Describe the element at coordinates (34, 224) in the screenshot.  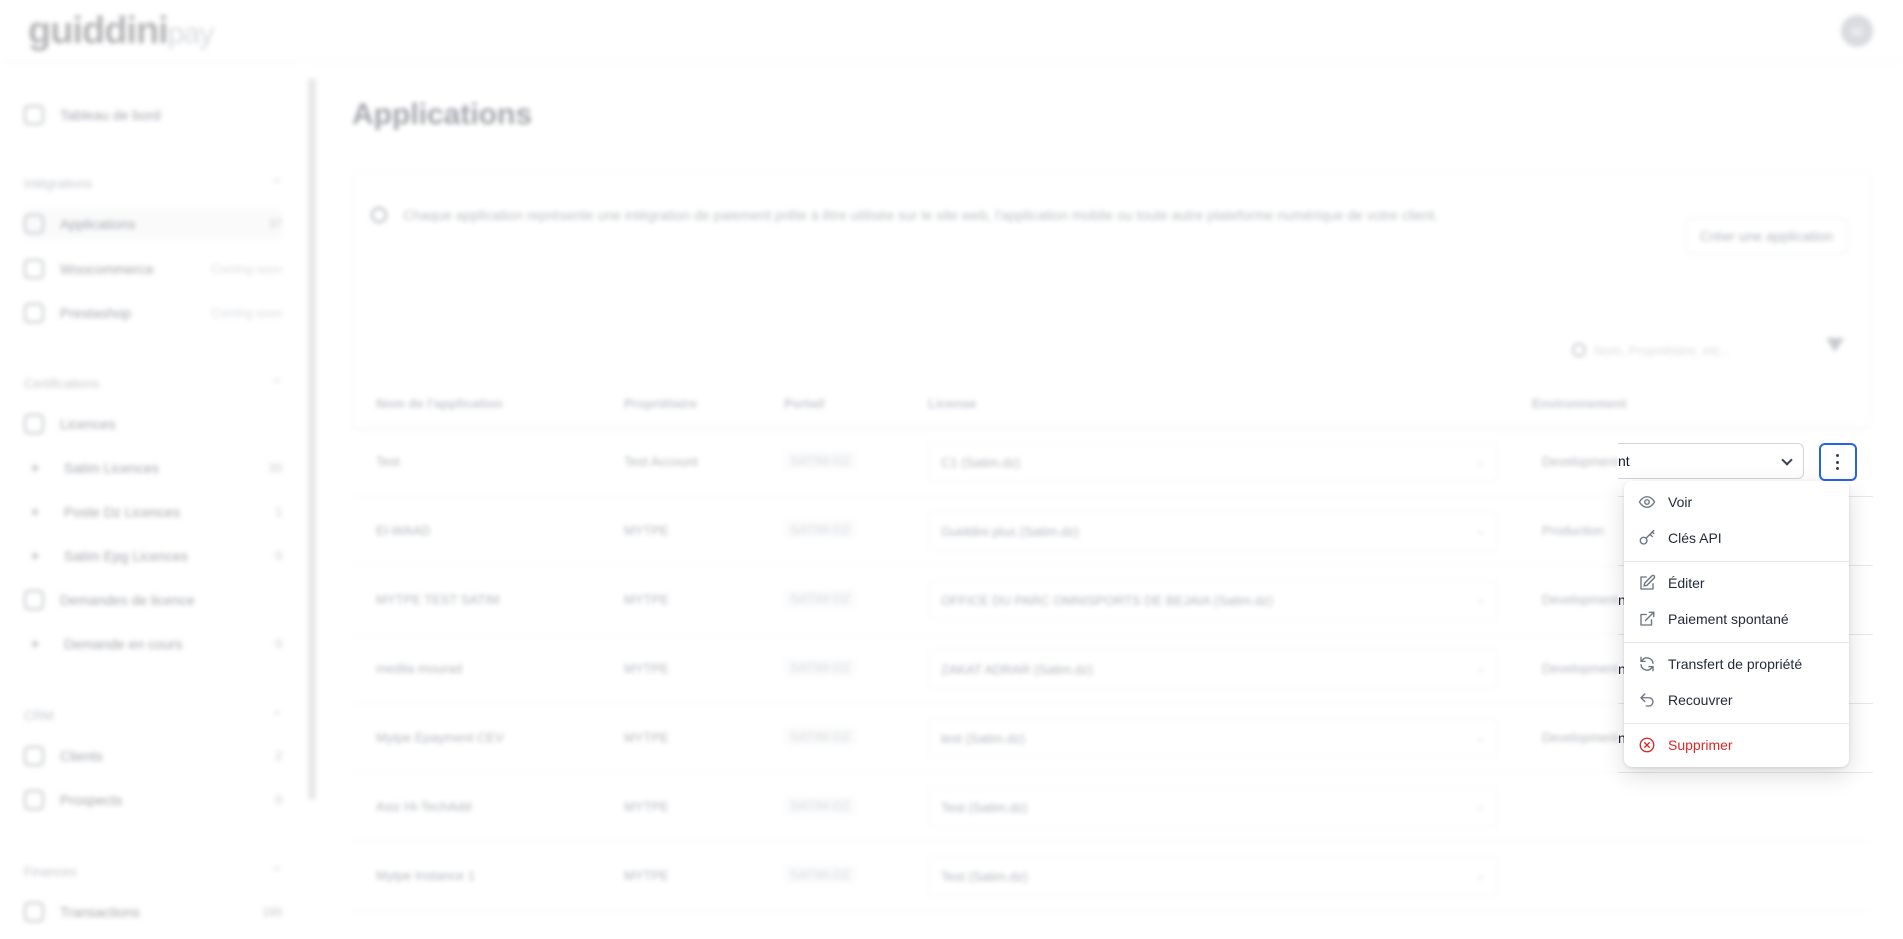
I see `apps-icon` at that location.